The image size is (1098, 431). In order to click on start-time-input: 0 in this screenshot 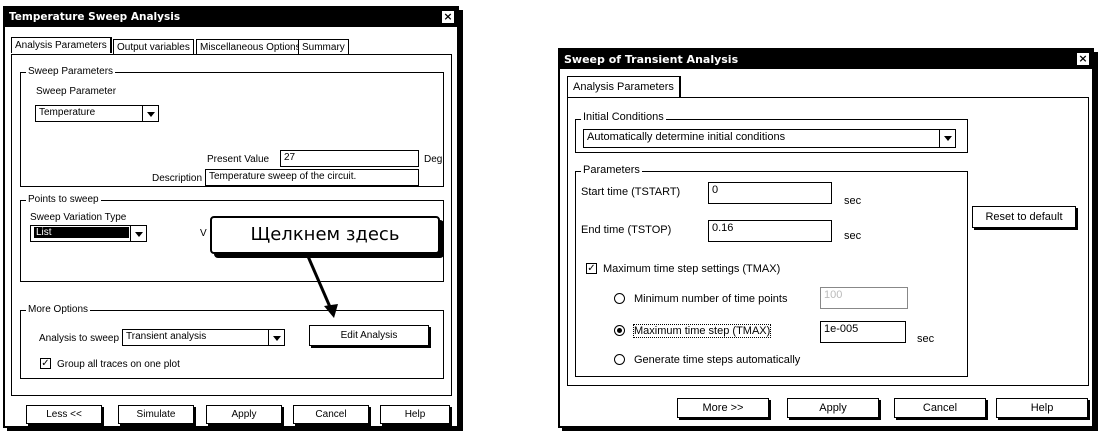, I will do `click(770, 193)`.